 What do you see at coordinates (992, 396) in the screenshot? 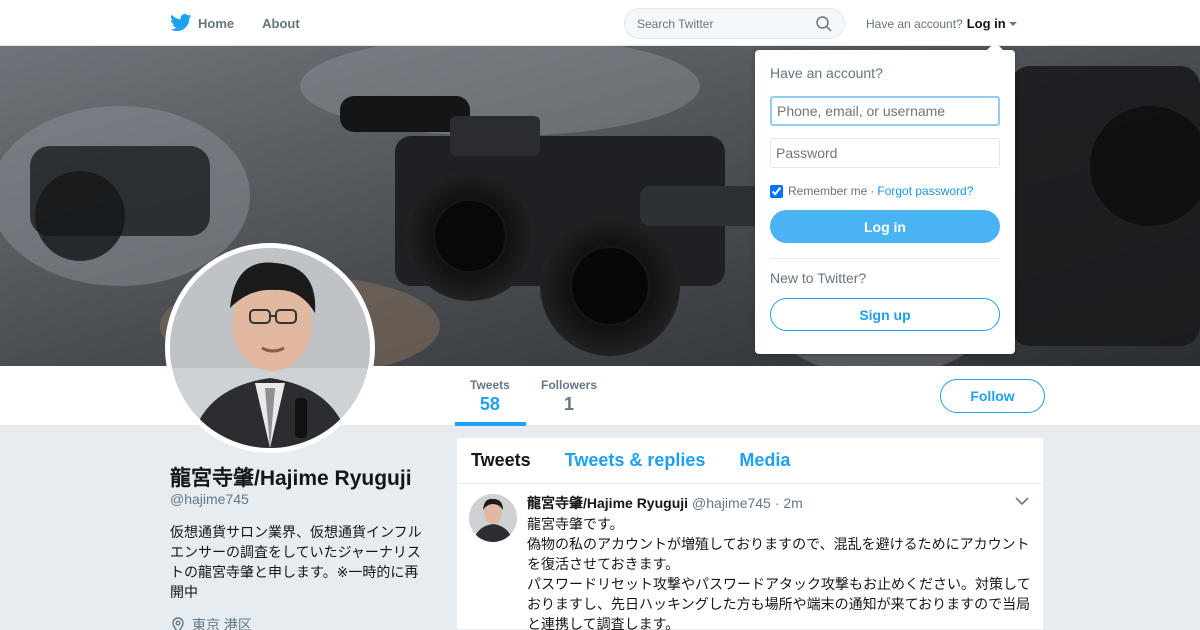
I see `follow-button: Follow` at bounding box center [992, 396].